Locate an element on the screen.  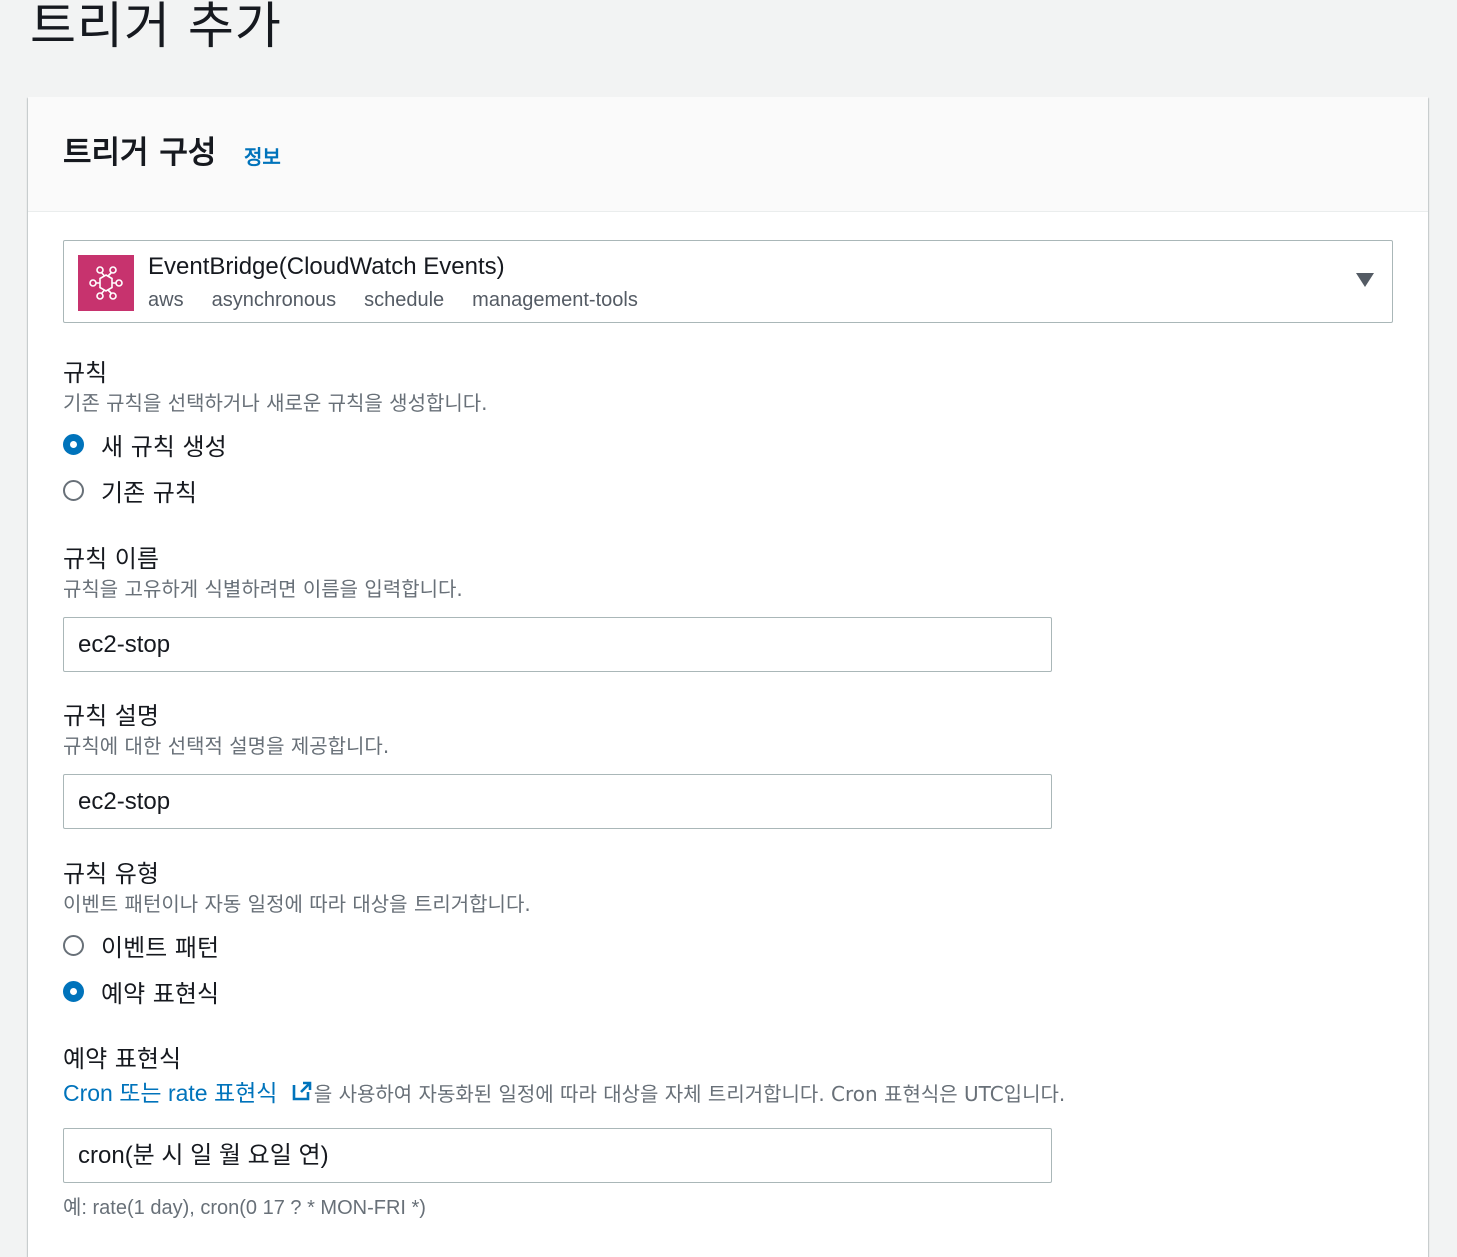
service-tag: aws is located at coordinates (166, 300).